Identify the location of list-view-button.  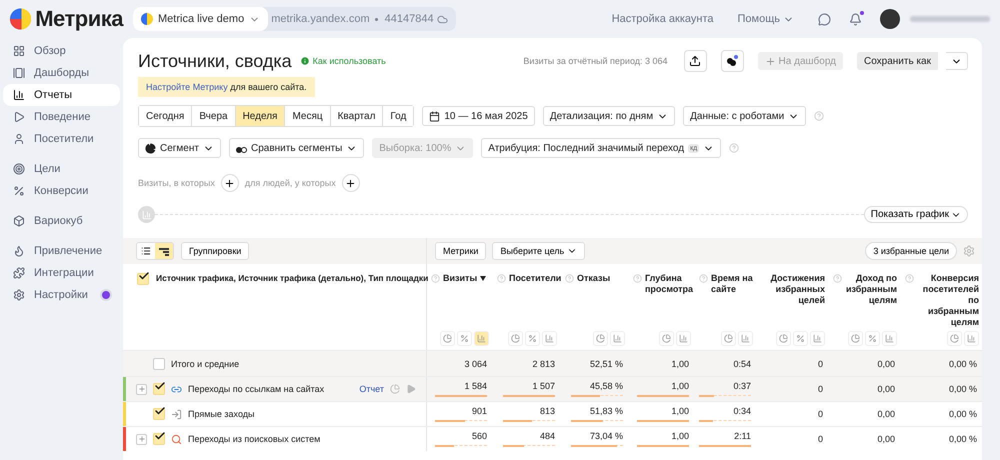
(146, 251).